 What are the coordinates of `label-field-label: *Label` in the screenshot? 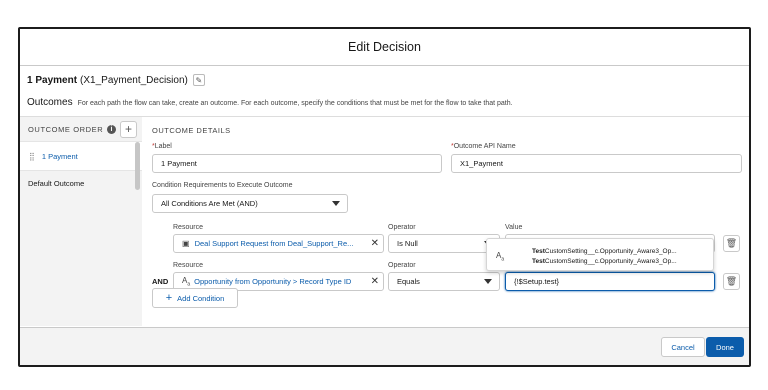 It's located at (162, 146).